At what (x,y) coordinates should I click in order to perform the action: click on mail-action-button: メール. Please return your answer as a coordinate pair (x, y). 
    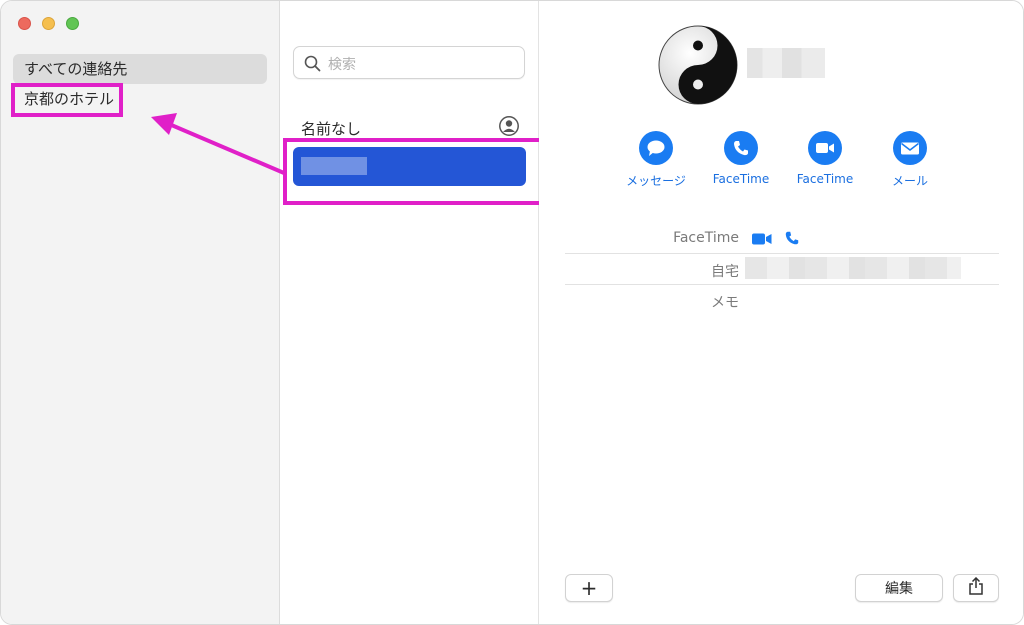
    Looking at the image, I should click on (910, 160).